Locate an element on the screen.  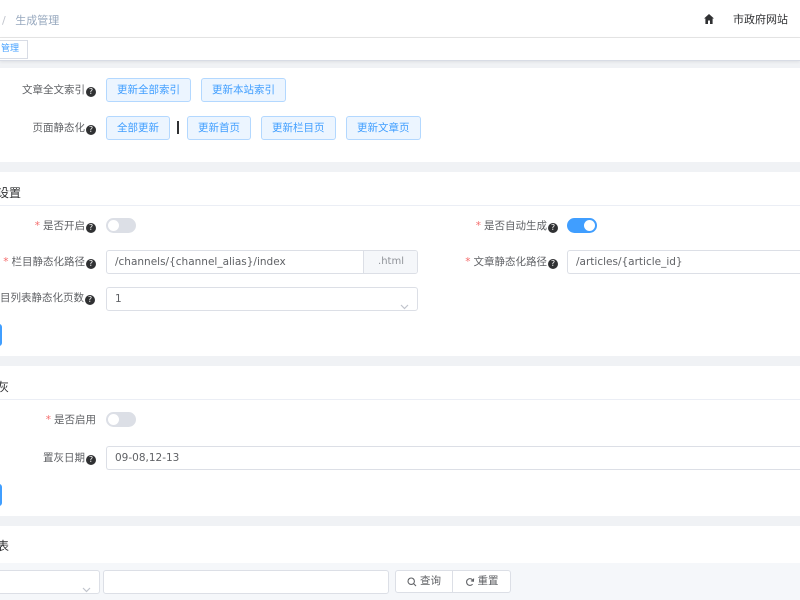
update-home-button: 更新首页 is located at coordinates (219, 128).